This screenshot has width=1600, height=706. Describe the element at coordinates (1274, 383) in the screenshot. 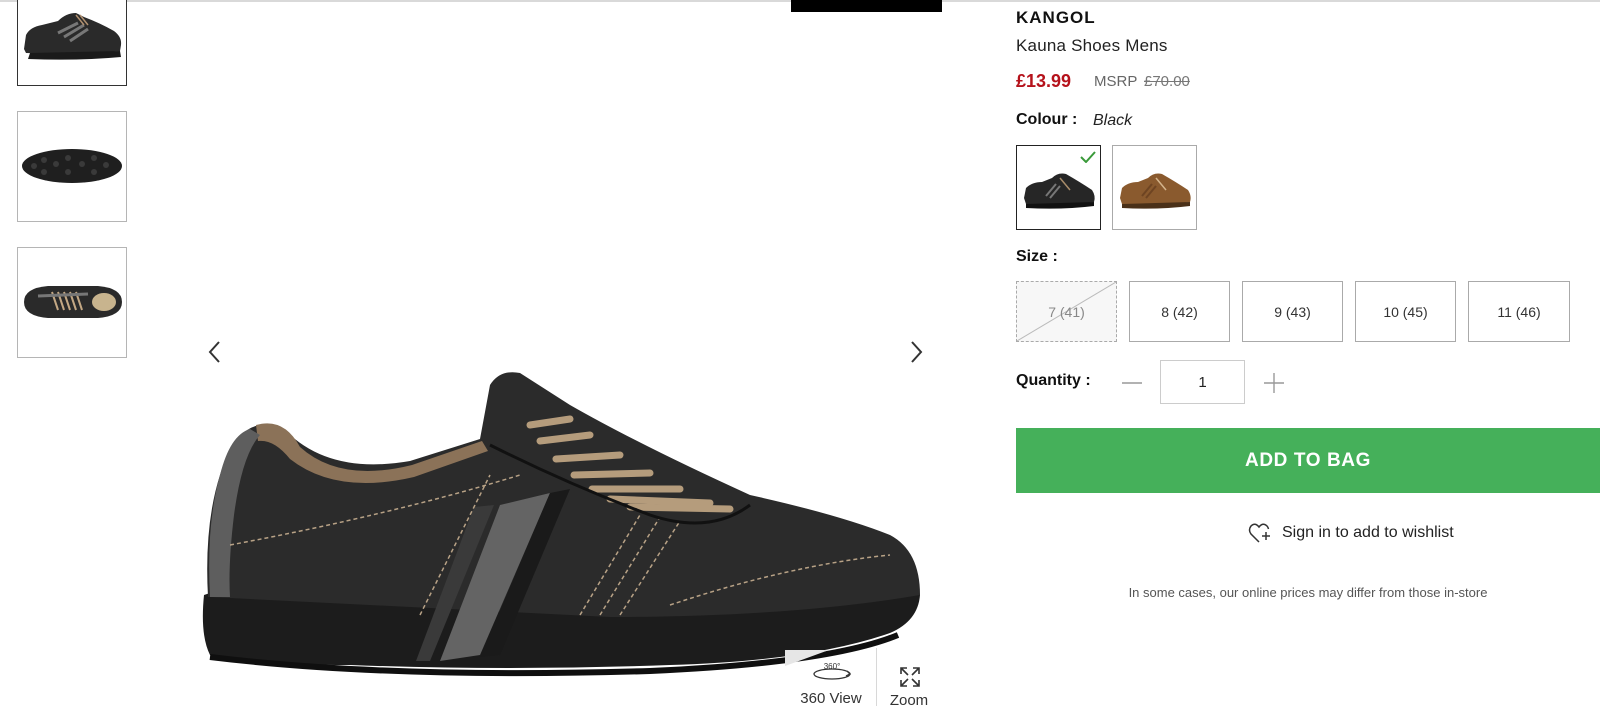

I see `plus-icon` at that location.